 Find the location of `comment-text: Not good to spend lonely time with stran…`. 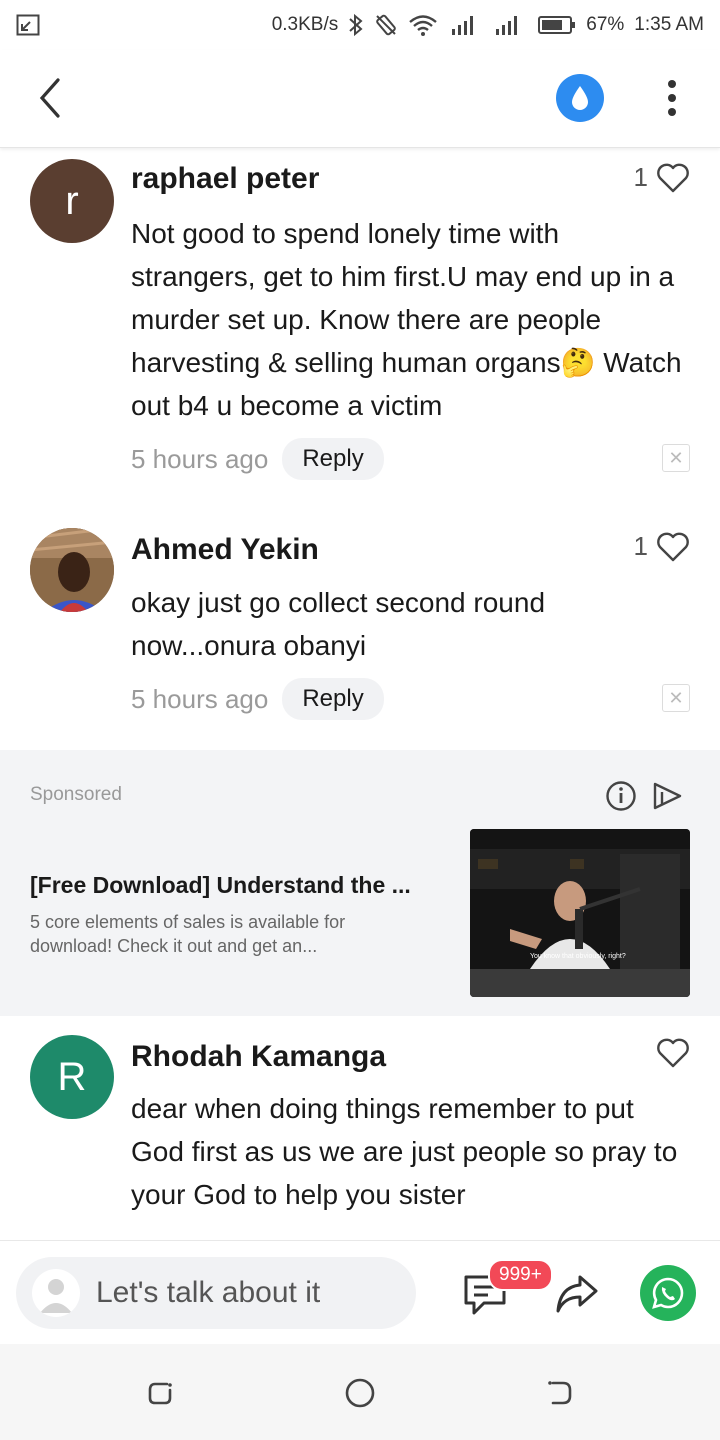

comment-text: Not good to spend lonely time with stran… is located at coordinates (406, 319).